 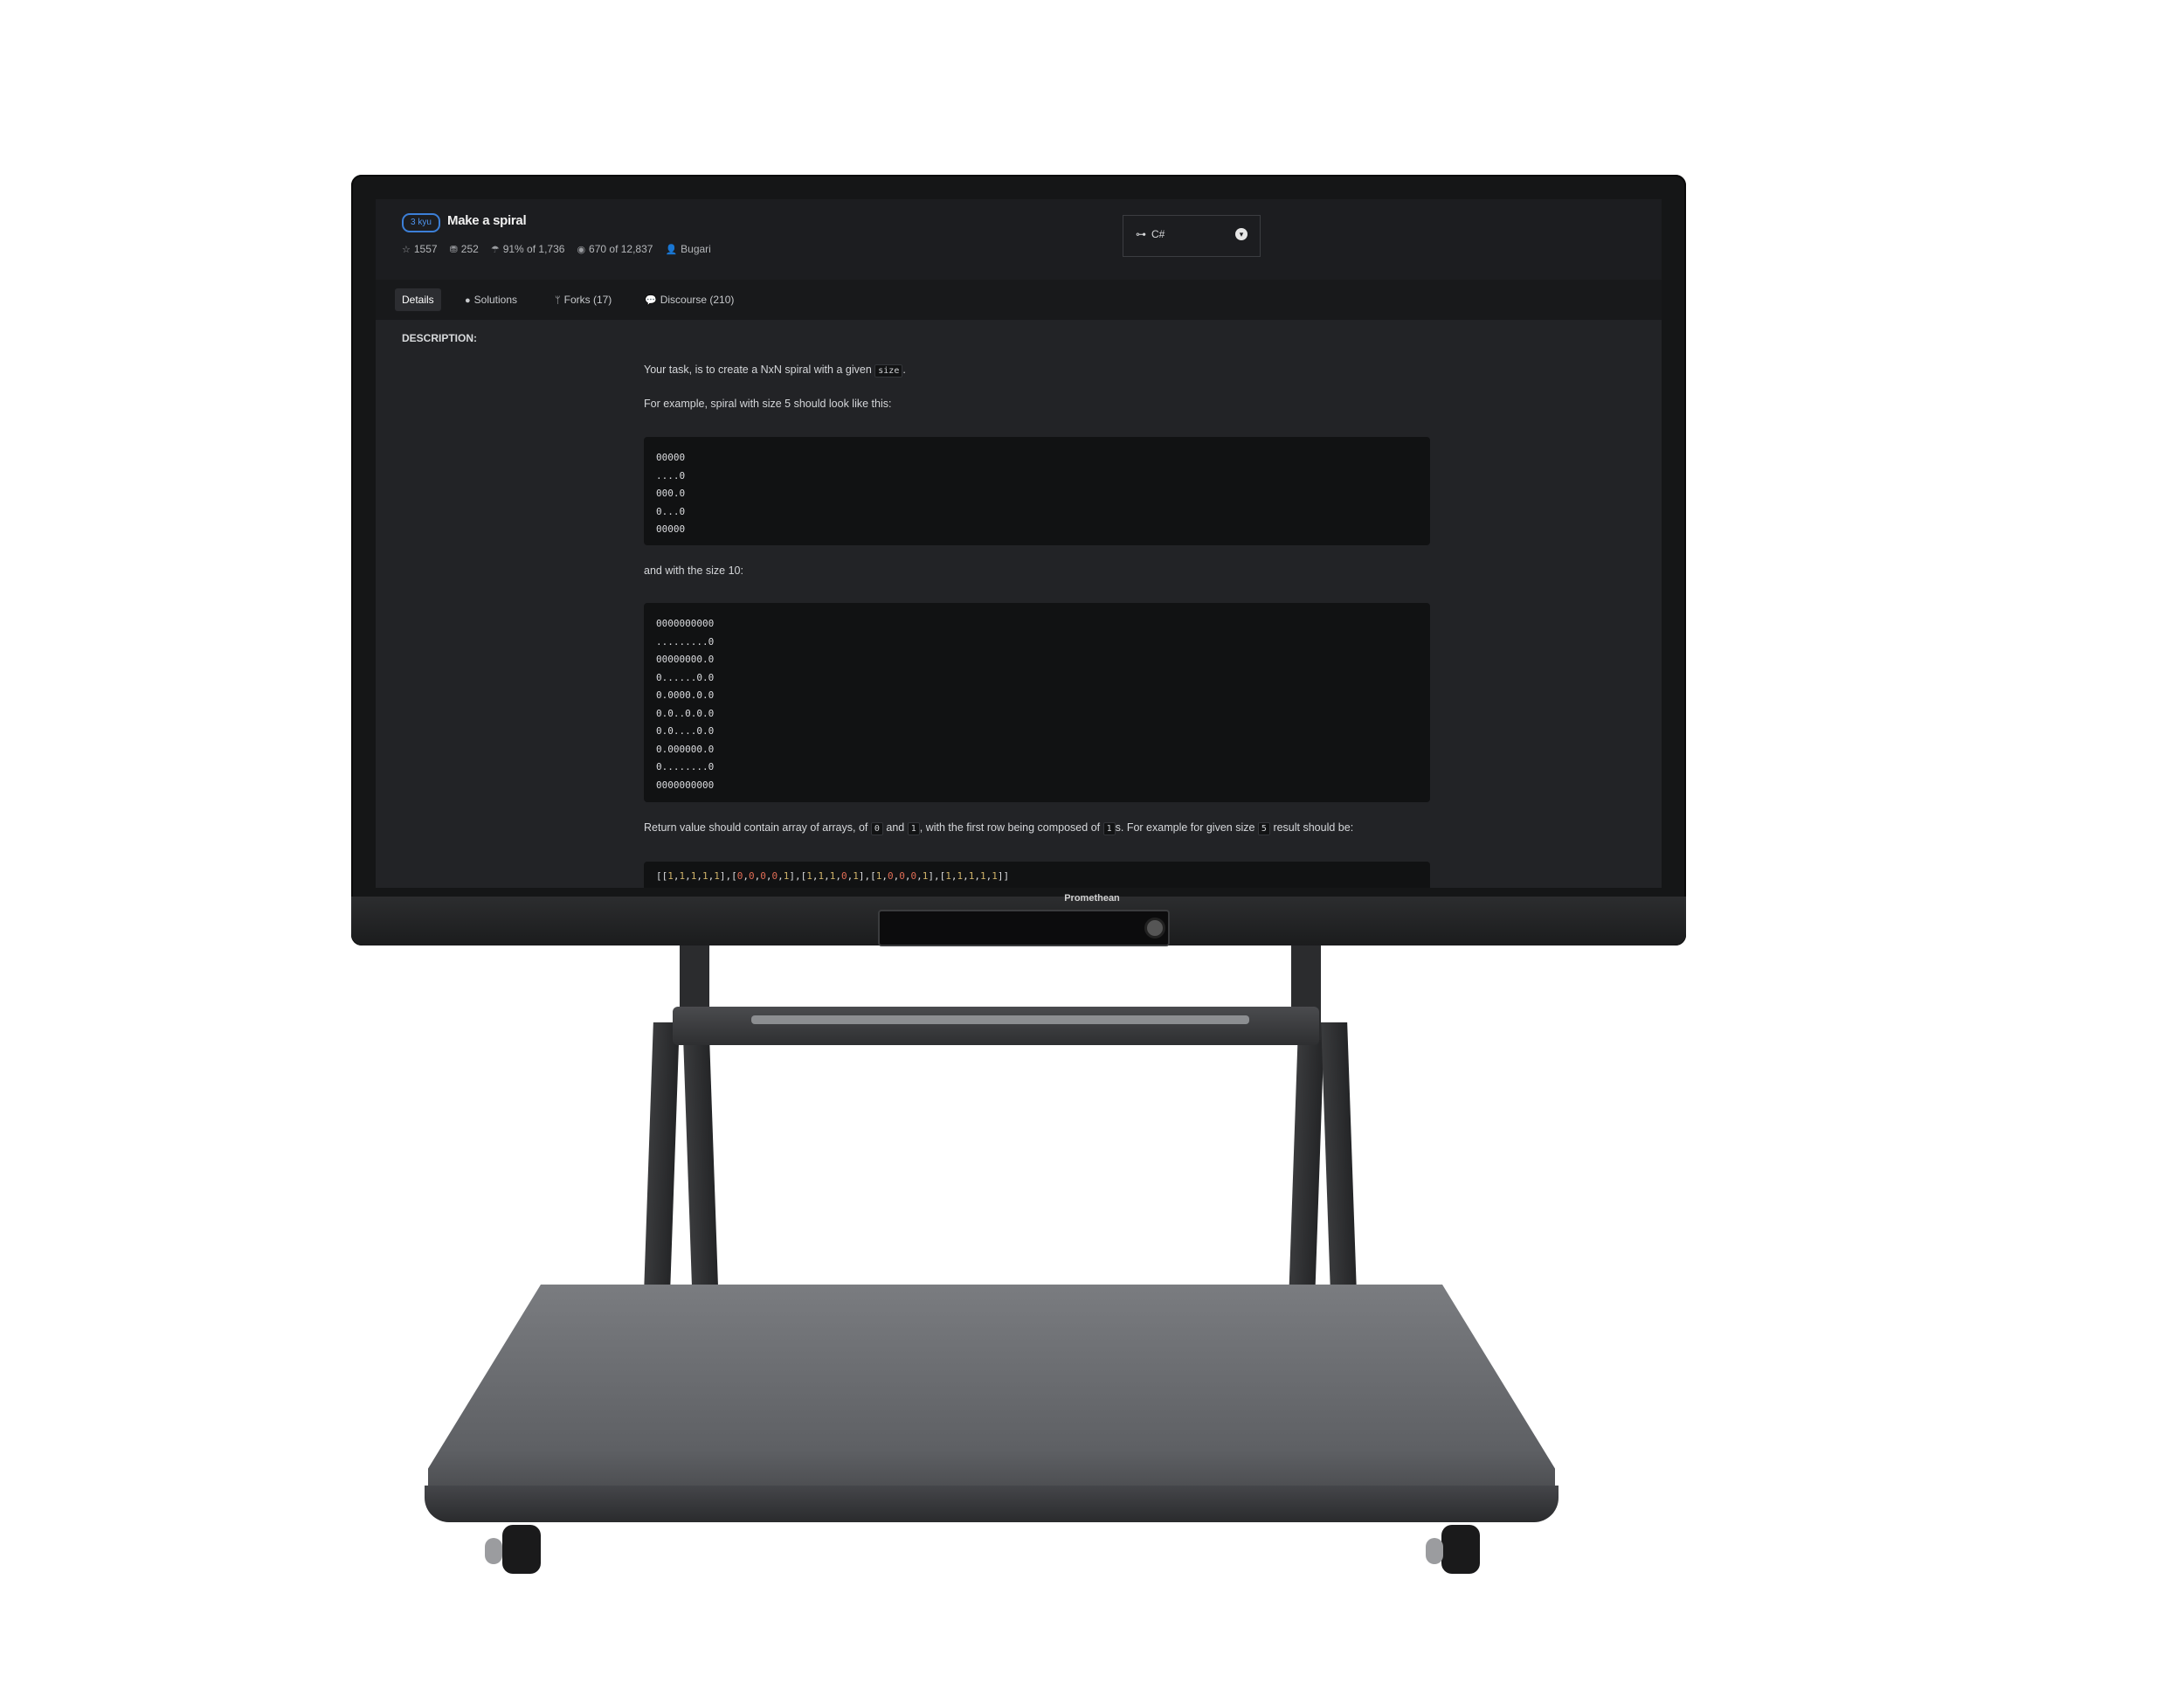 I want to click on tab-solutions: ● Solutions, so click(x=491, y=300).